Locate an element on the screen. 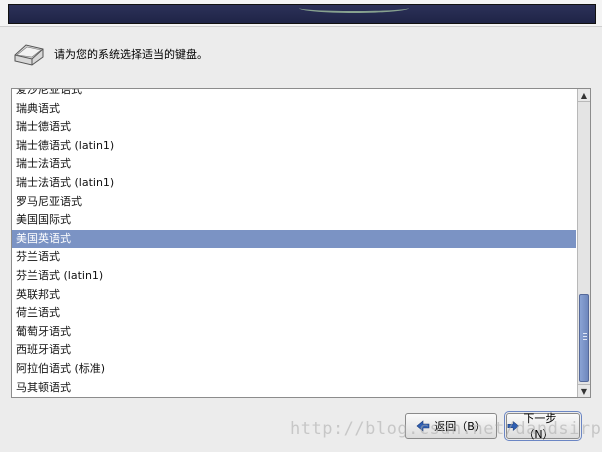 The width and height of the screenshot is (602, 452). prompt-row: 请为您的系统选择适当的键盘。 is located at coordinates (110, 54).